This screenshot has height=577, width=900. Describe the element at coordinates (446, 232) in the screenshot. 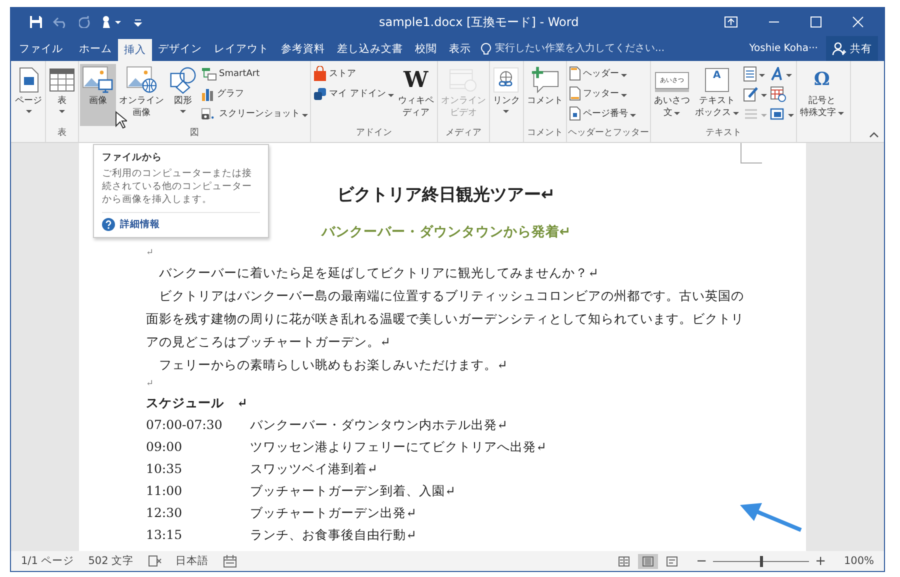

I see `document-subtitle: バンクーバー・ダウンタウンから発着↵` at that location.